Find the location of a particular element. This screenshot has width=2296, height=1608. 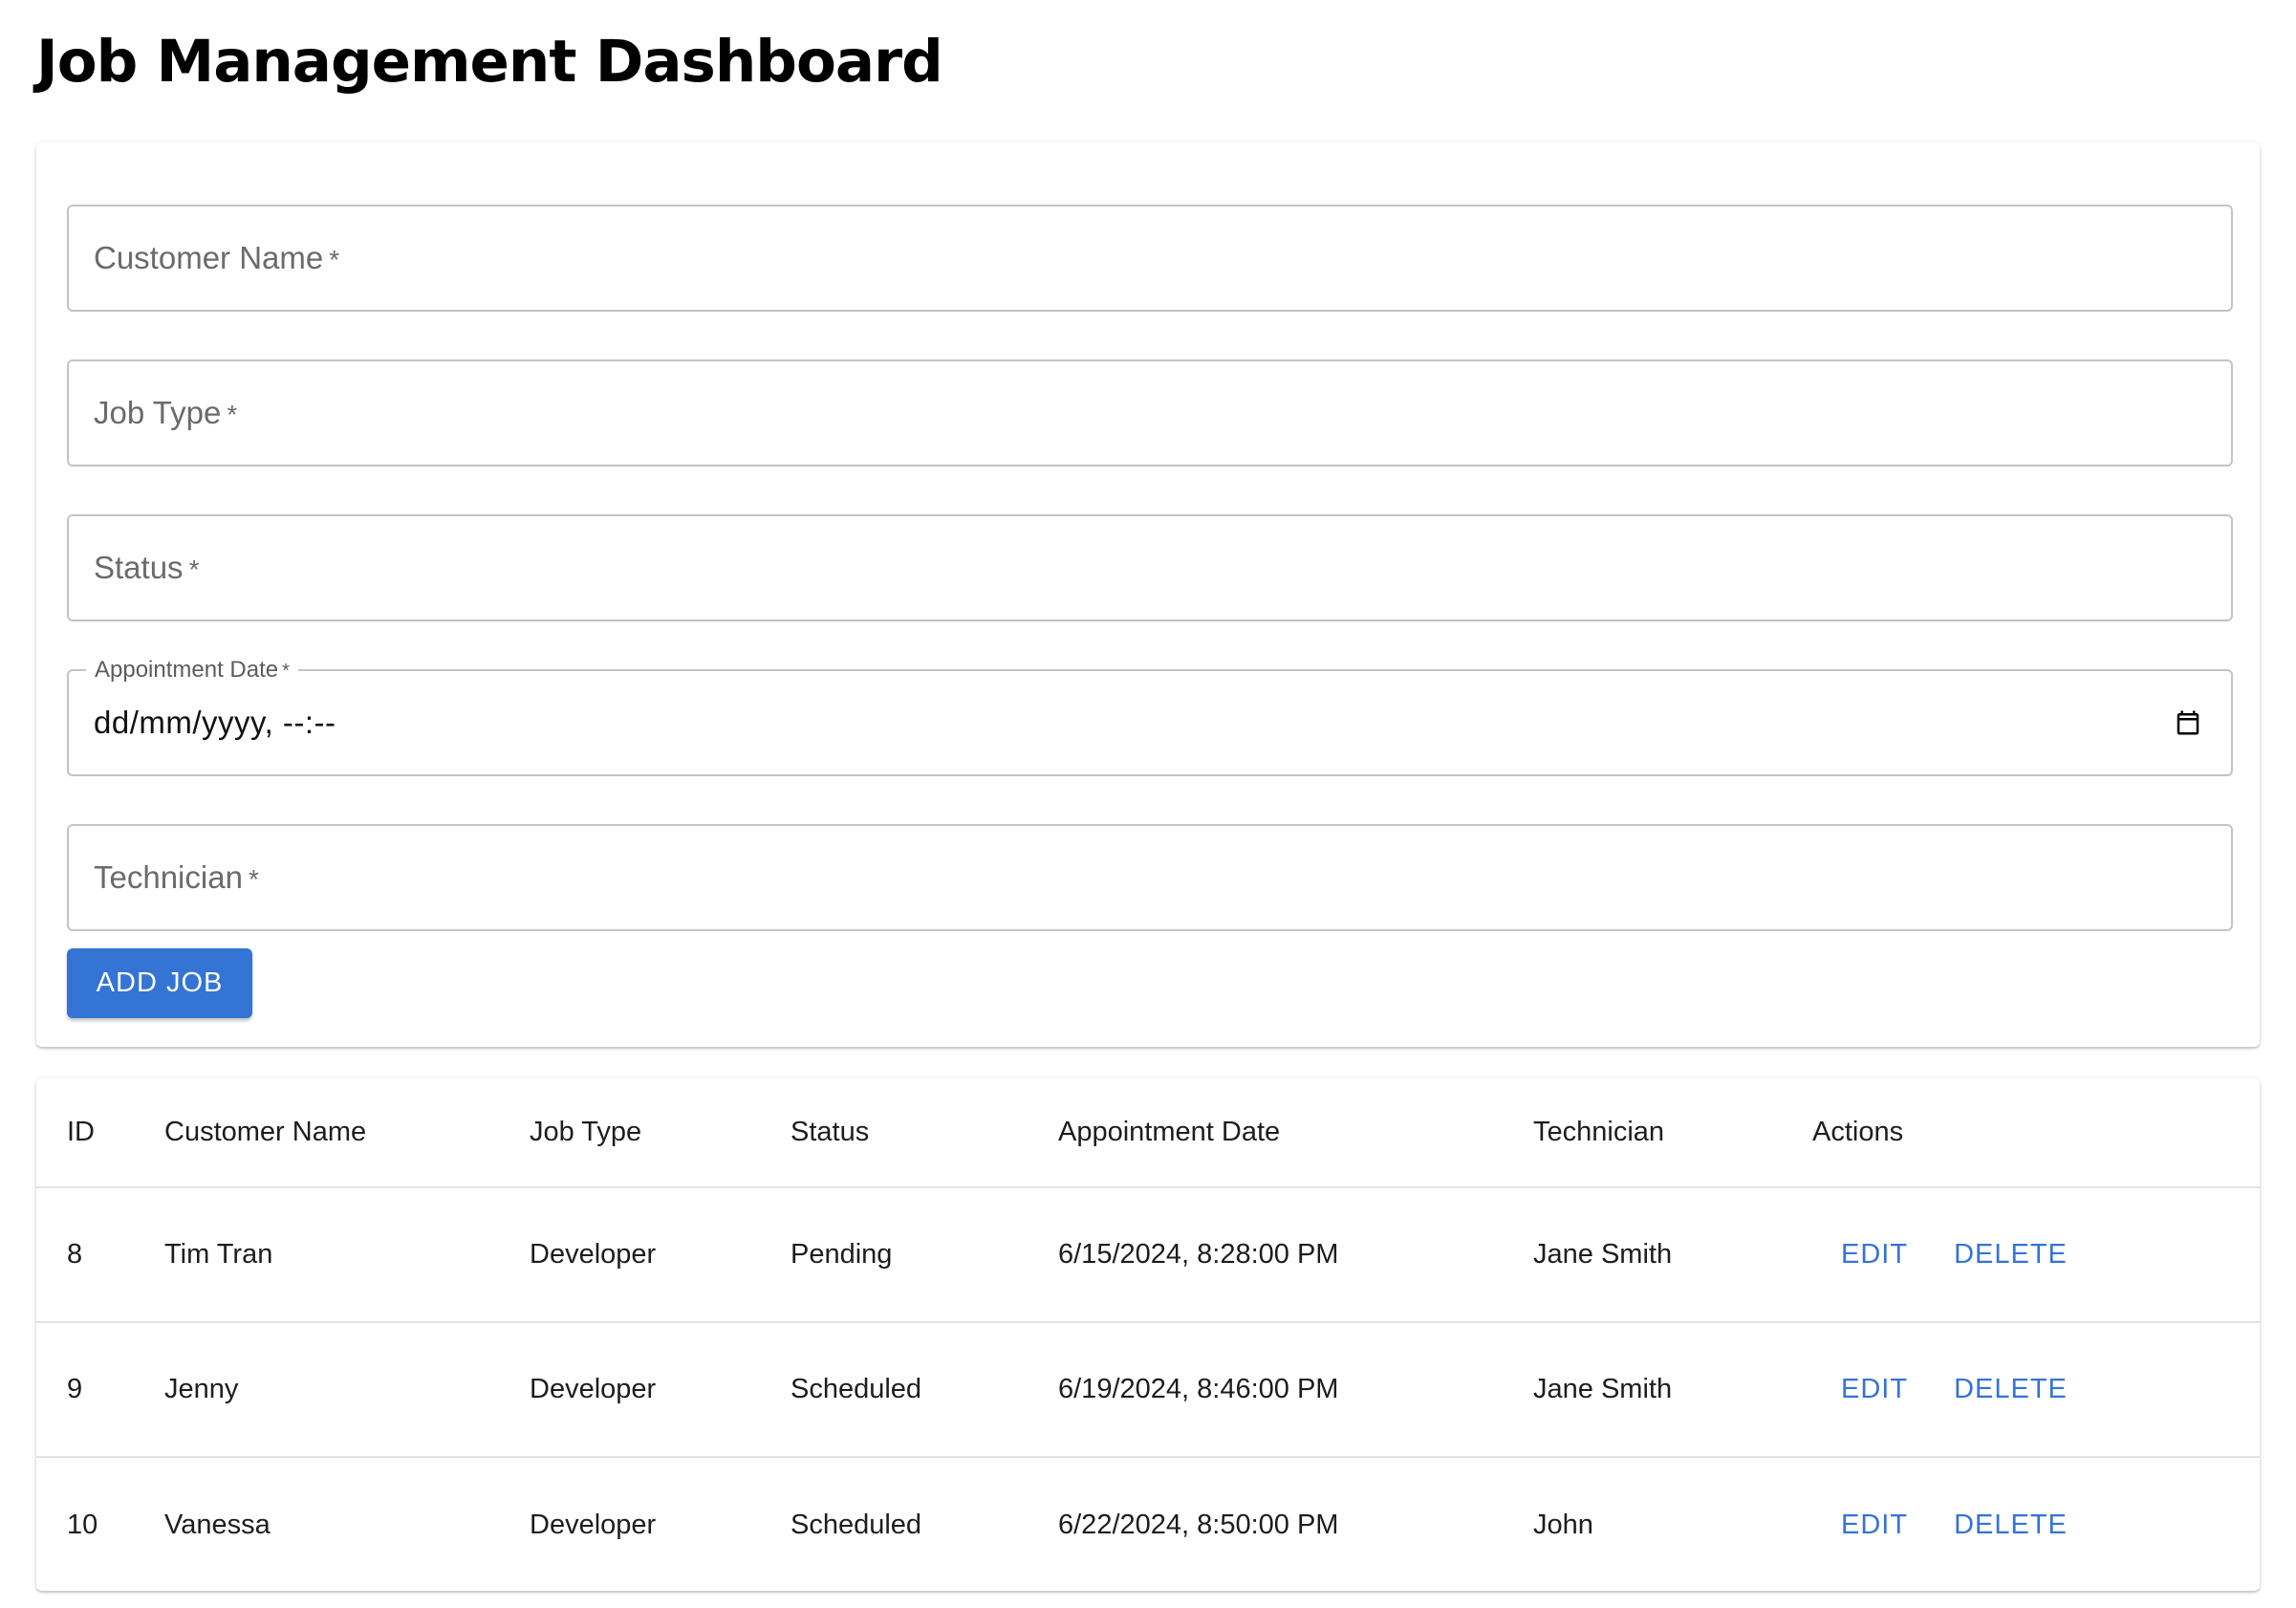

cell-appointment-date: 6/22/2024, 8:50:00 PM is located at coordinates (1198, 1524).